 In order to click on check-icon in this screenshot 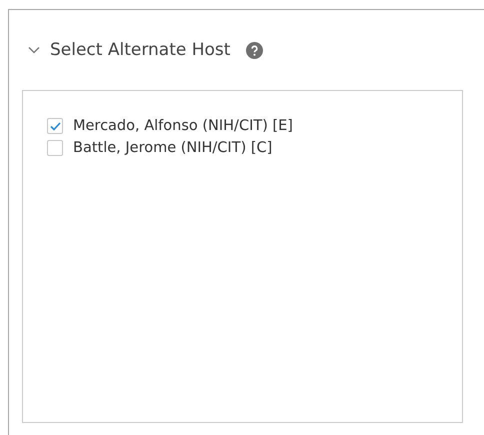, I will do `click(55, 126)`.